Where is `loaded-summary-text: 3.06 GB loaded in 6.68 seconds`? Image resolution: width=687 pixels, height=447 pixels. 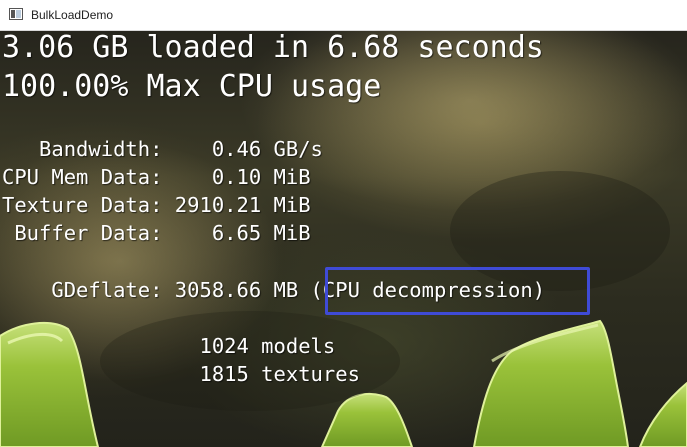 loaded-summary-text: 3.06 GB loaded in 6.68 seconds is located at coordinates (273, 48).